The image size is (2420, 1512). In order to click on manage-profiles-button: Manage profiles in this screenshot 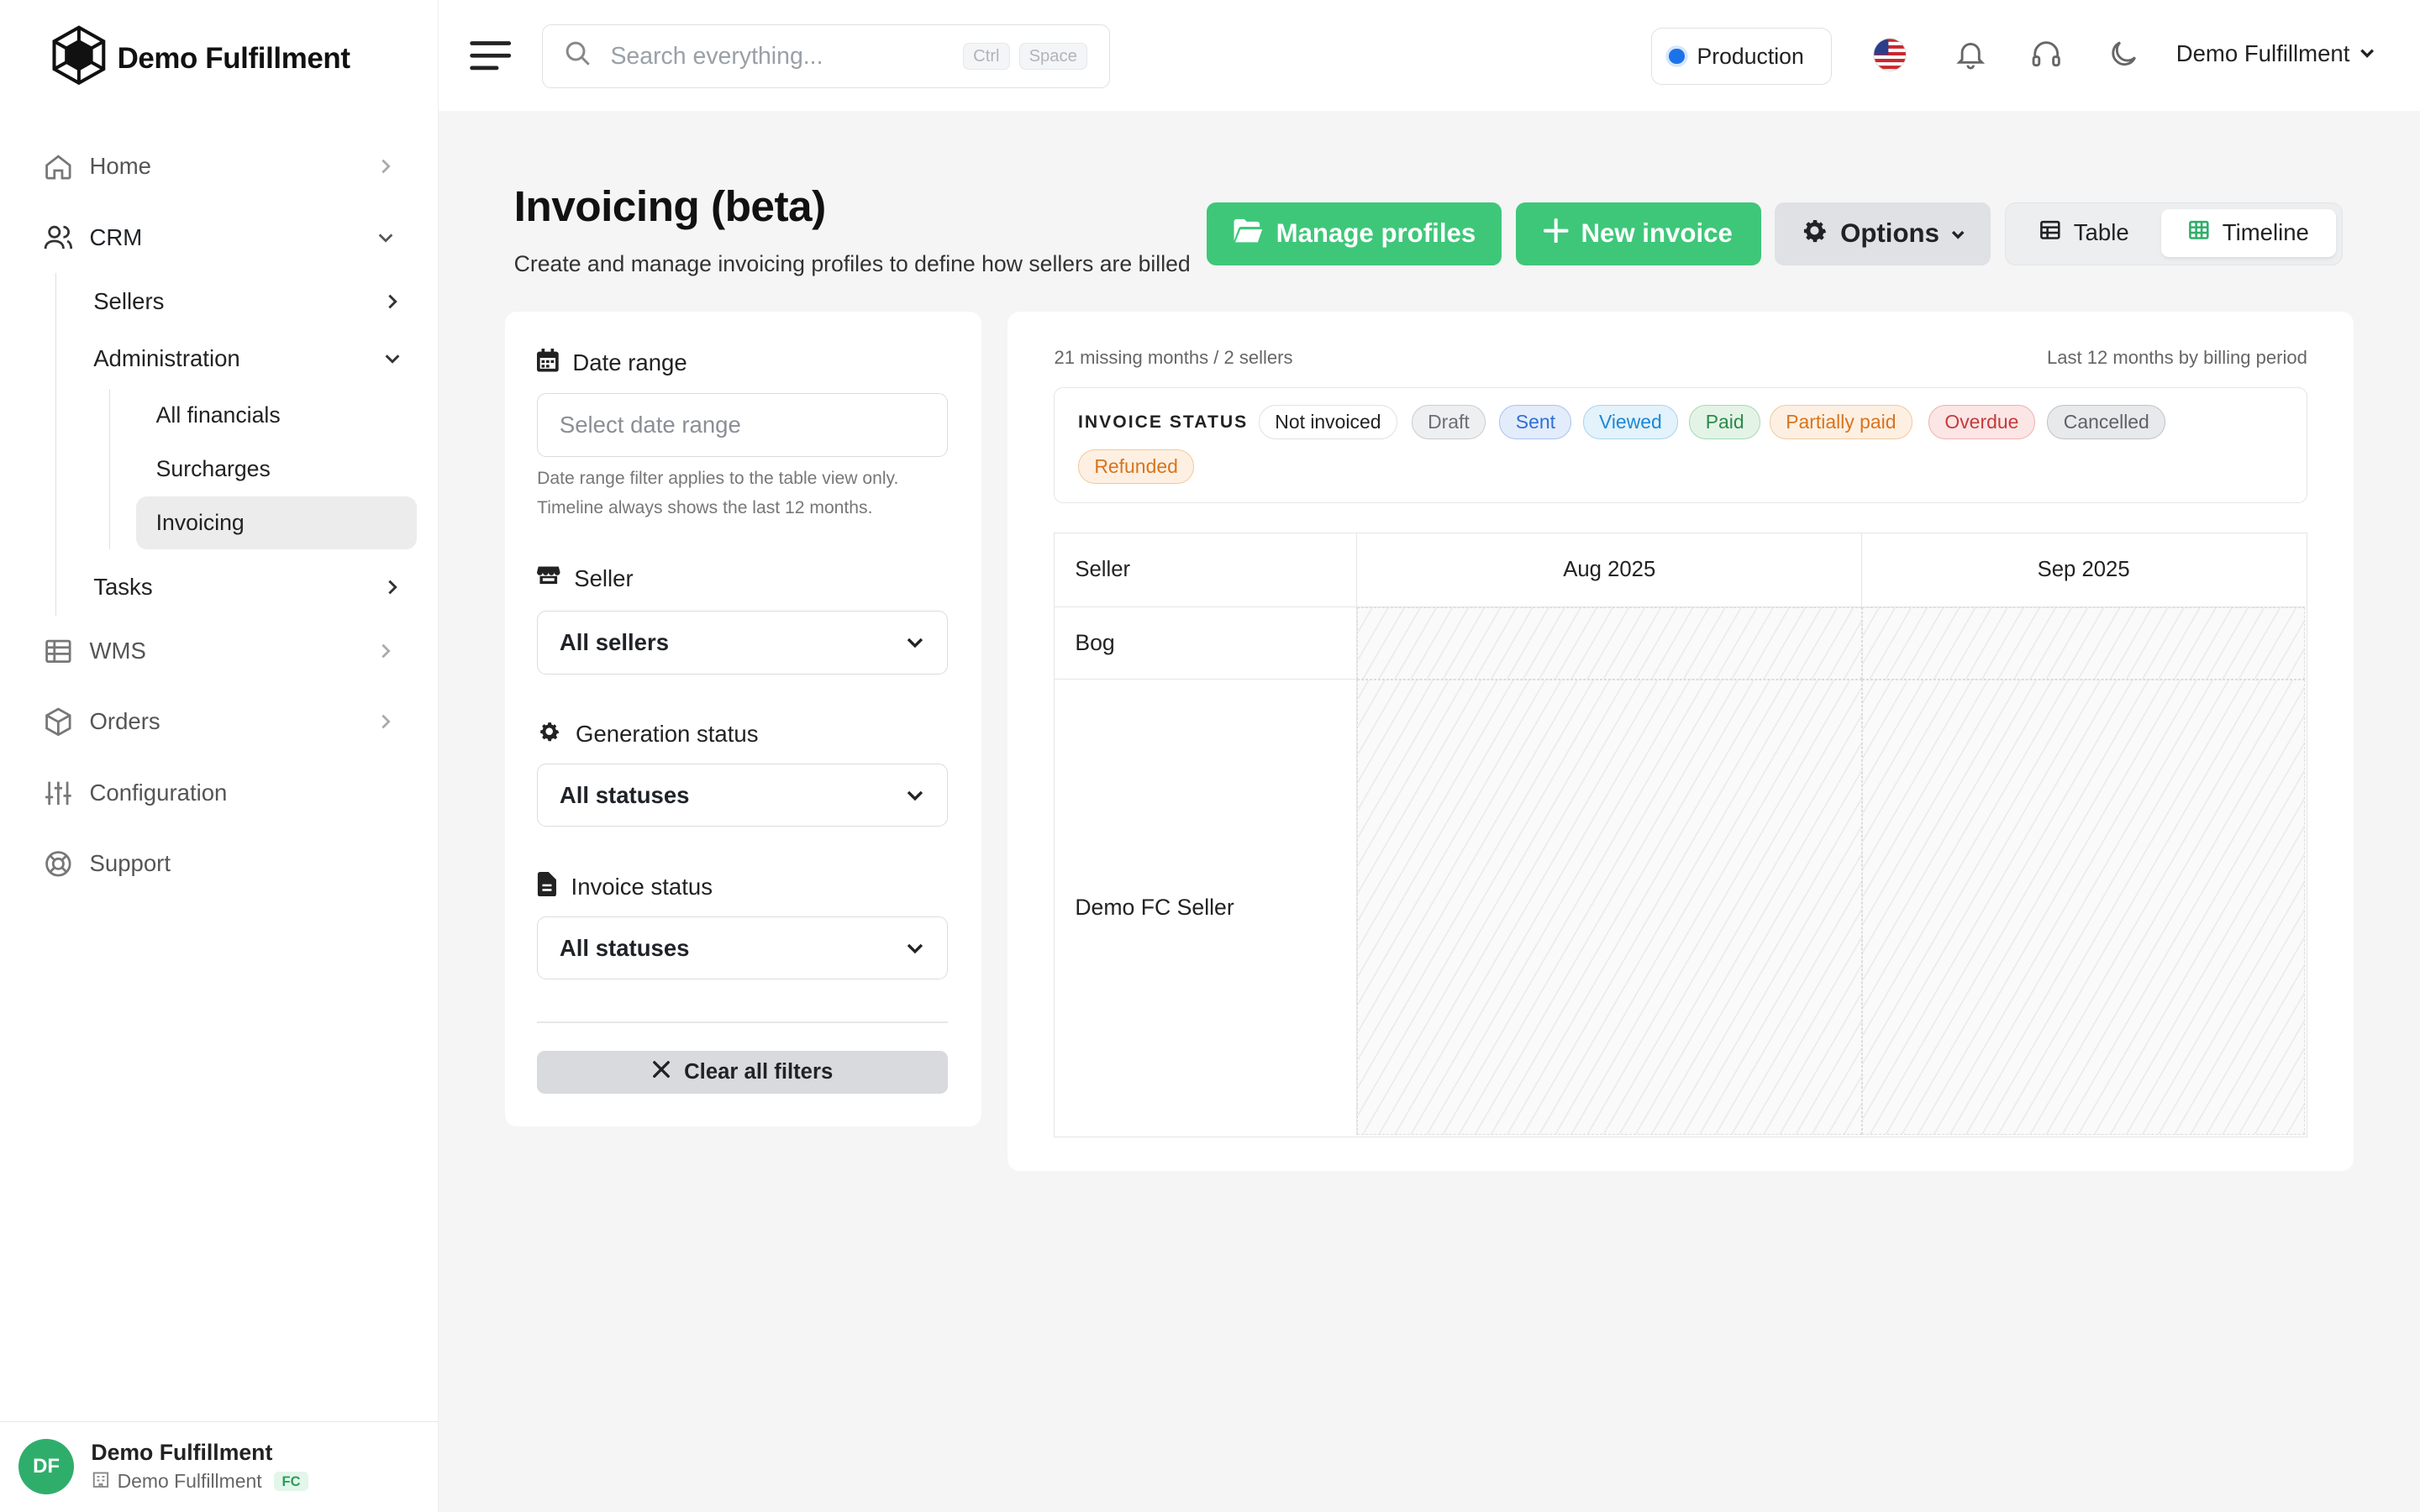, I will do `click(1354, 233)`.